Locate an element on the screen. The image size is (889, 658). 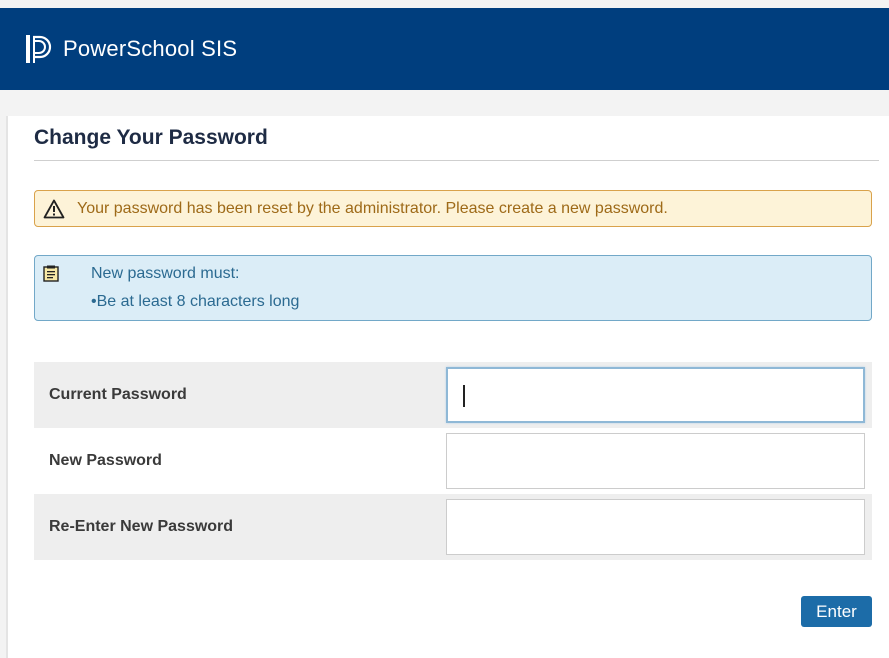
text-caret is located at coordinates (464, 396).